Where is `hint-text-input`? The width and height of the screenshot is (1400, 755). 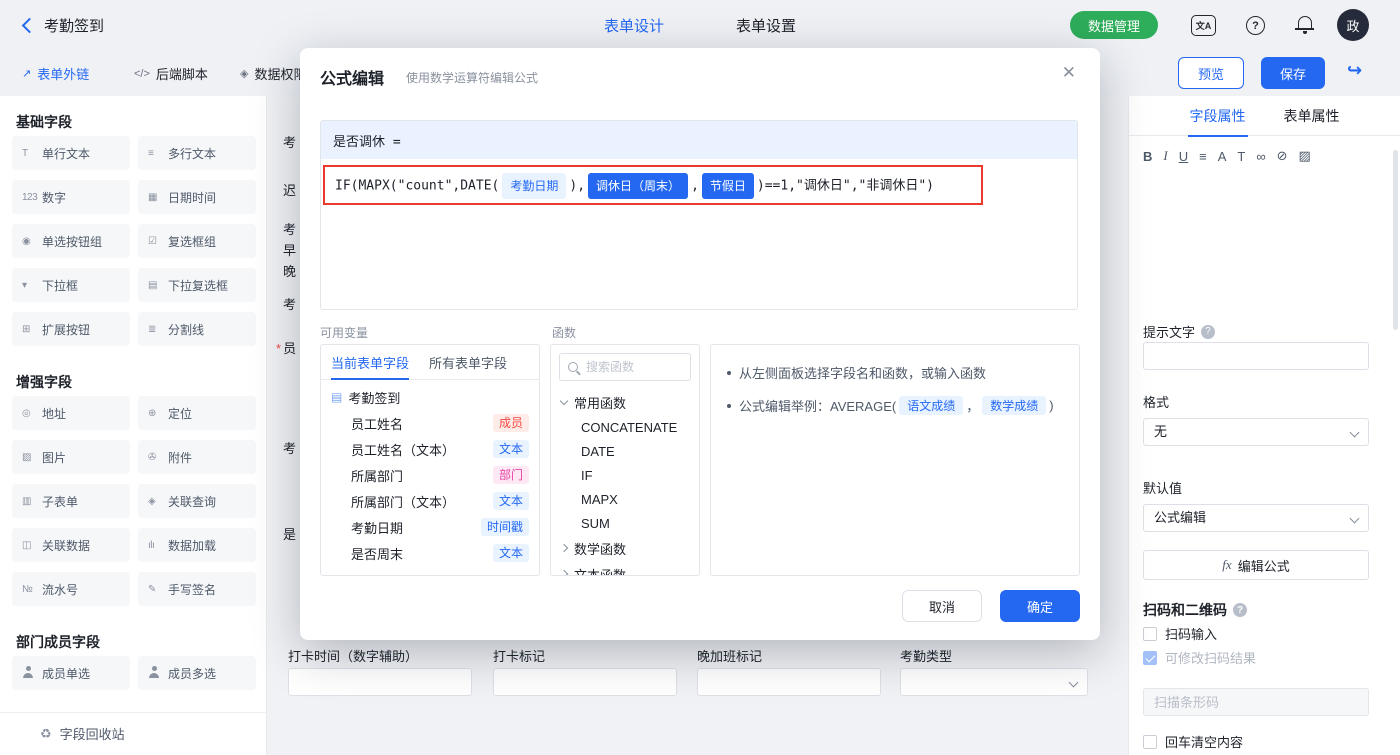 hint-text-input is located at coordinates (1256, 356).